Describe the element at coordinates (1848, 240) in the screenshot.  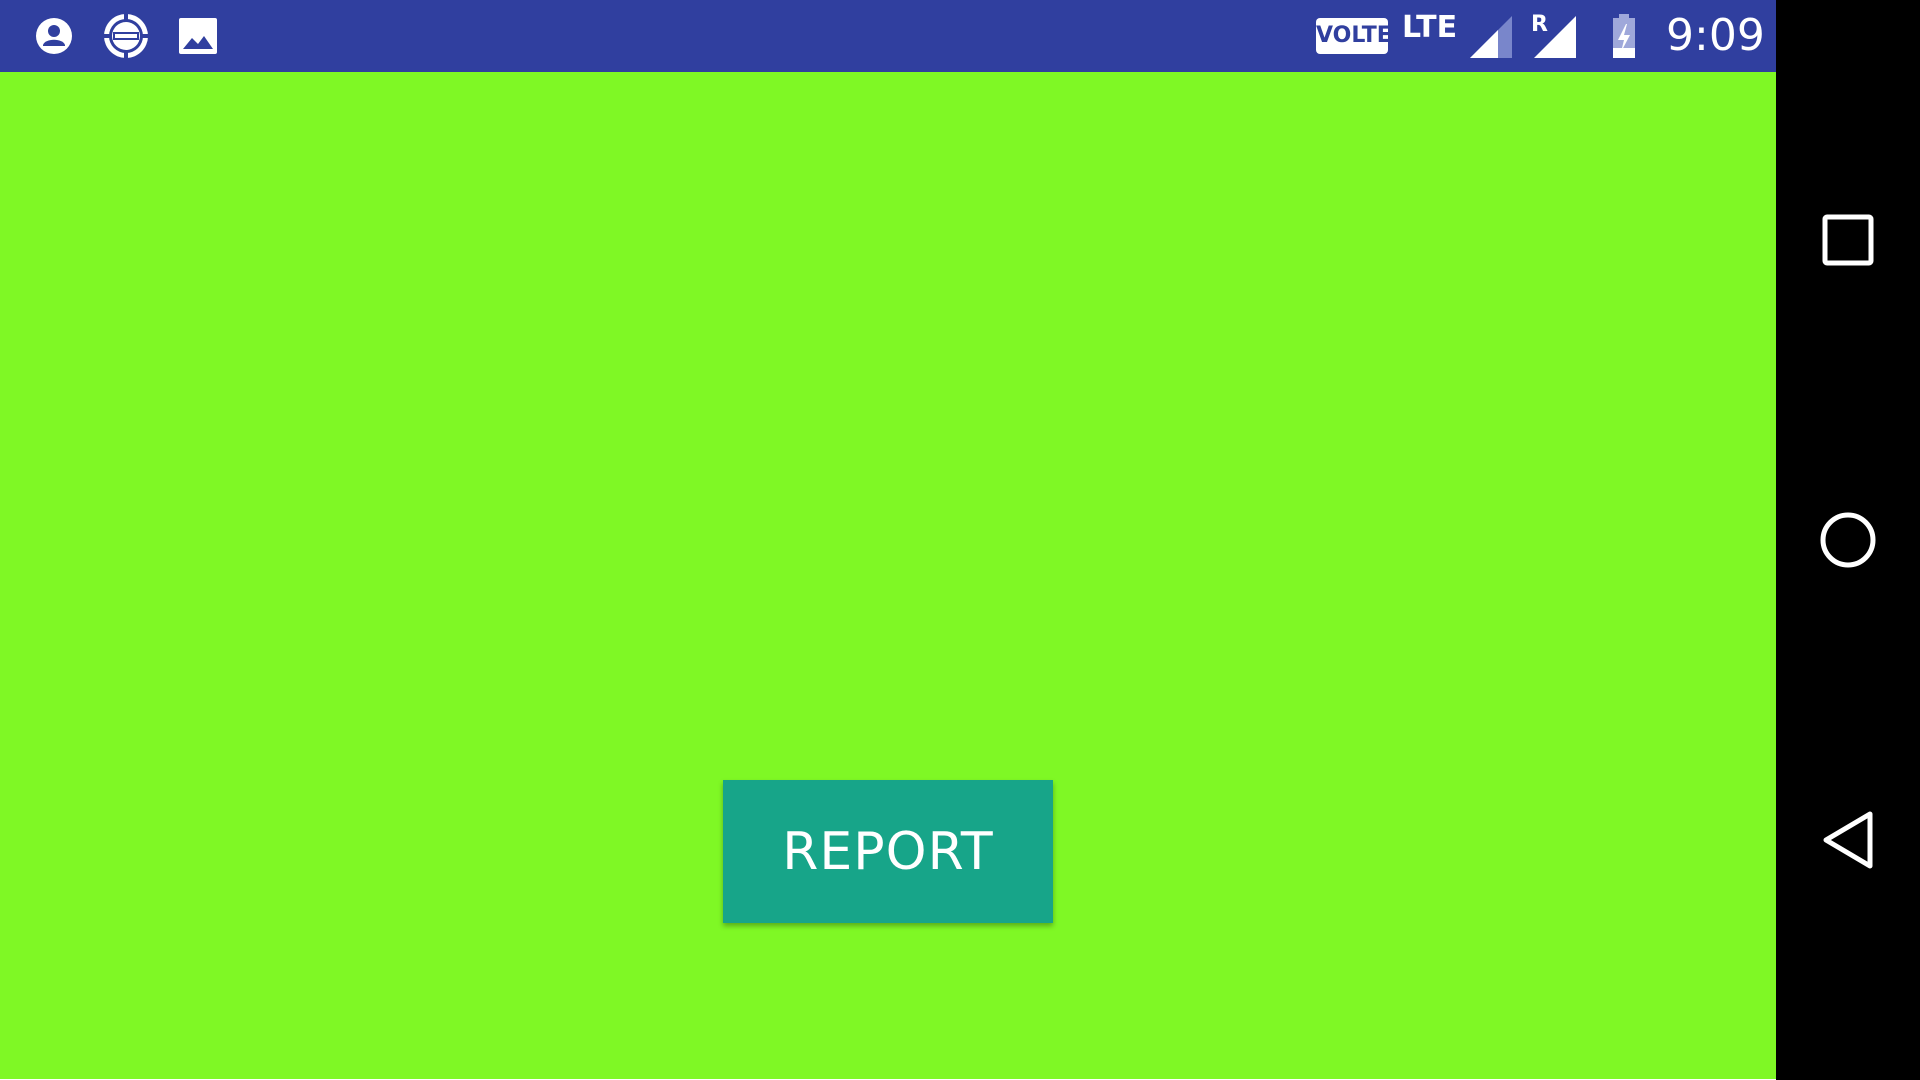
I see `recents-square-icon` at that location.